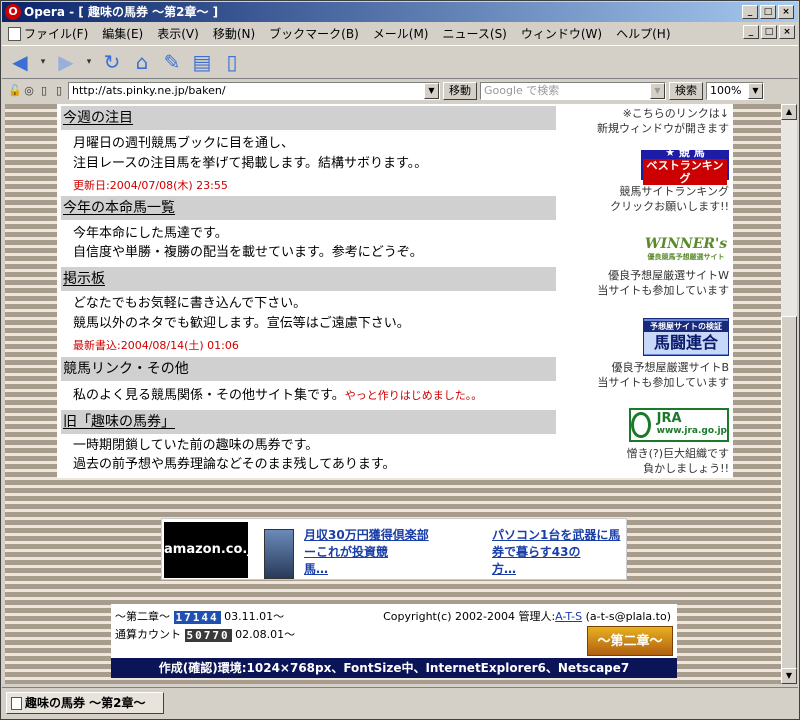 This screenshot has height=720, width=800. I want to click on winners-caption: 優良予想屋厳選サイトW 当サイトも参加しています, so click(663, 283).